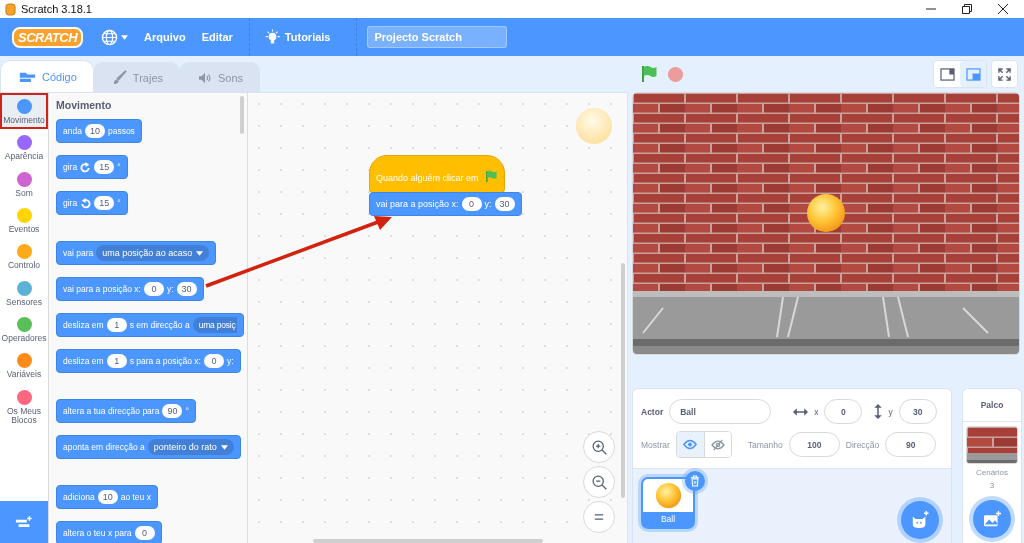 The image size is (1024, 543). I want to click on field-label: Actor, so click(652, 411).